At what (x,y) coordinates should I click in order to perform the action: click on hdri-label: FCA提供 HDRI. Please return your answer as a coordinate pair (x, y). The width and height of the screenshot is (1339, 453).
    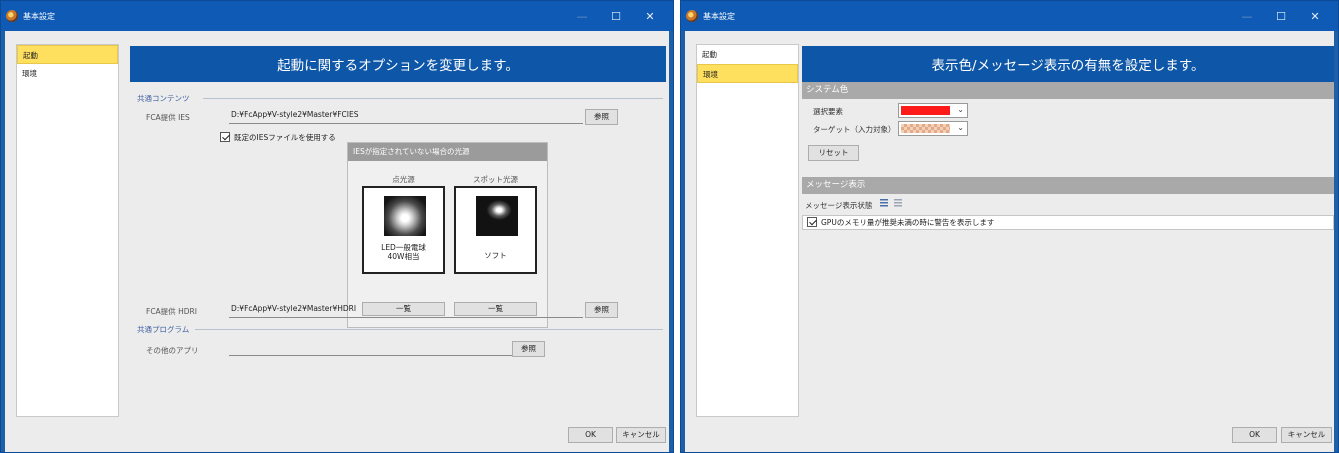
    Looking at the image, I should click on (171, 311).